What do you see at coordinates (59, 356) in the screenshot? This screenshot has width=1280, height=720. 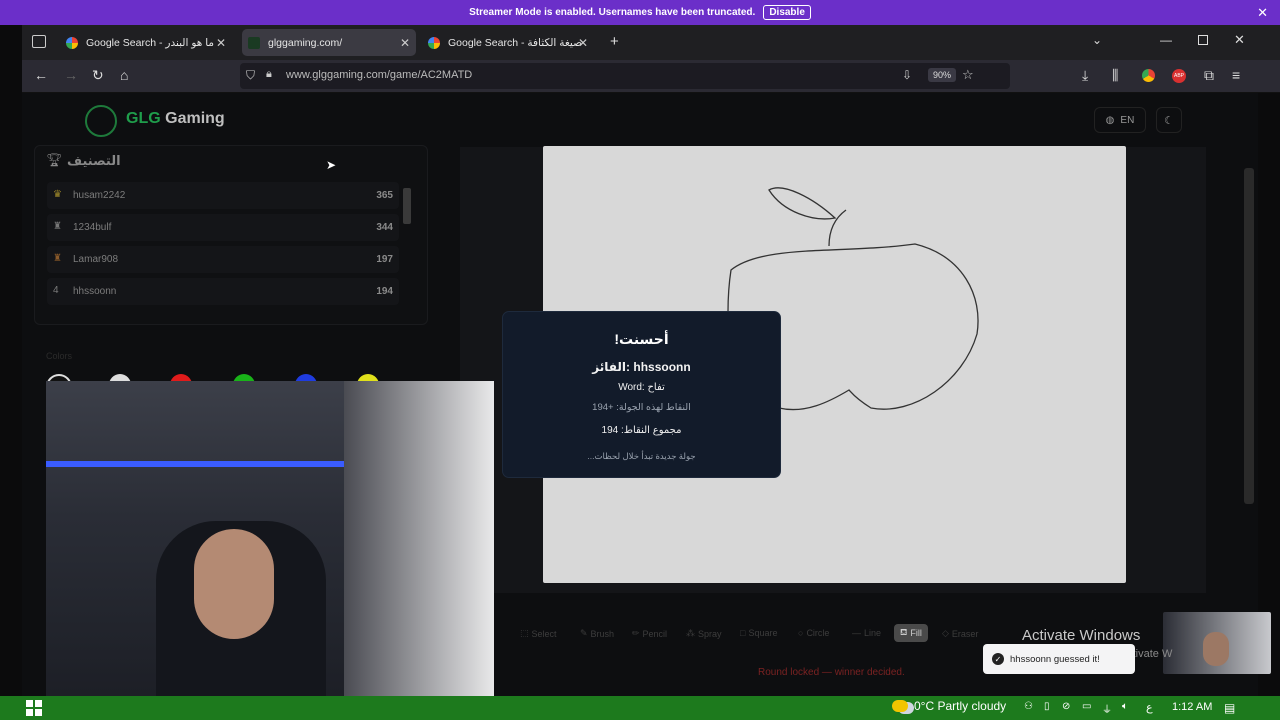 I see `colors-label: Colors` at bounding box center [59, 356].